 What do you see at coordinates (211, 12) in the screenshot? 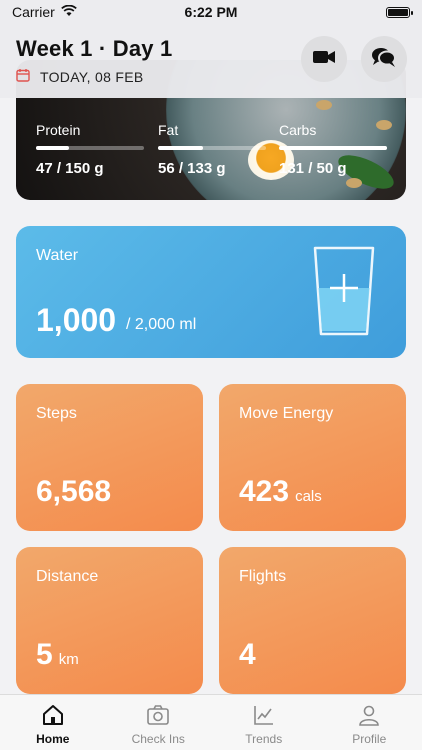
I see `status-bar: Carrier 6:22 PM` at bounding box center [211, 12].